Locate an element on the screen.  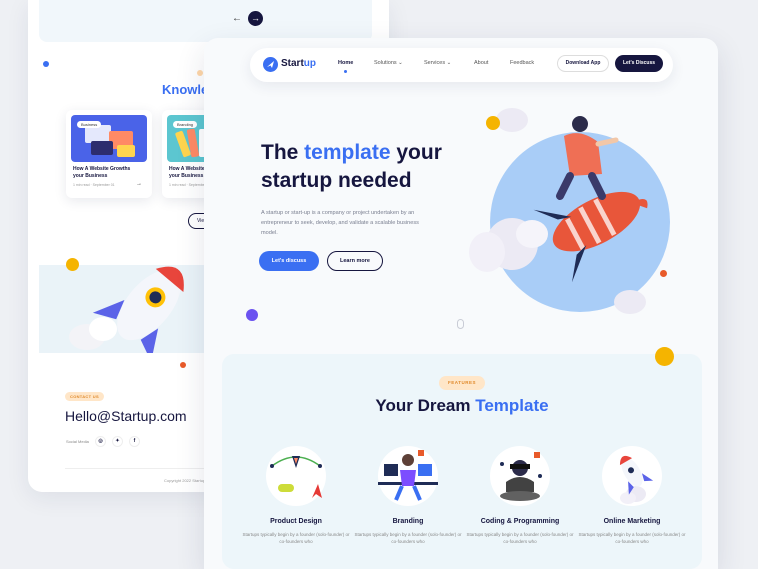
article-meta: 1 min read · September 01 is located at coordinates (94, 185).